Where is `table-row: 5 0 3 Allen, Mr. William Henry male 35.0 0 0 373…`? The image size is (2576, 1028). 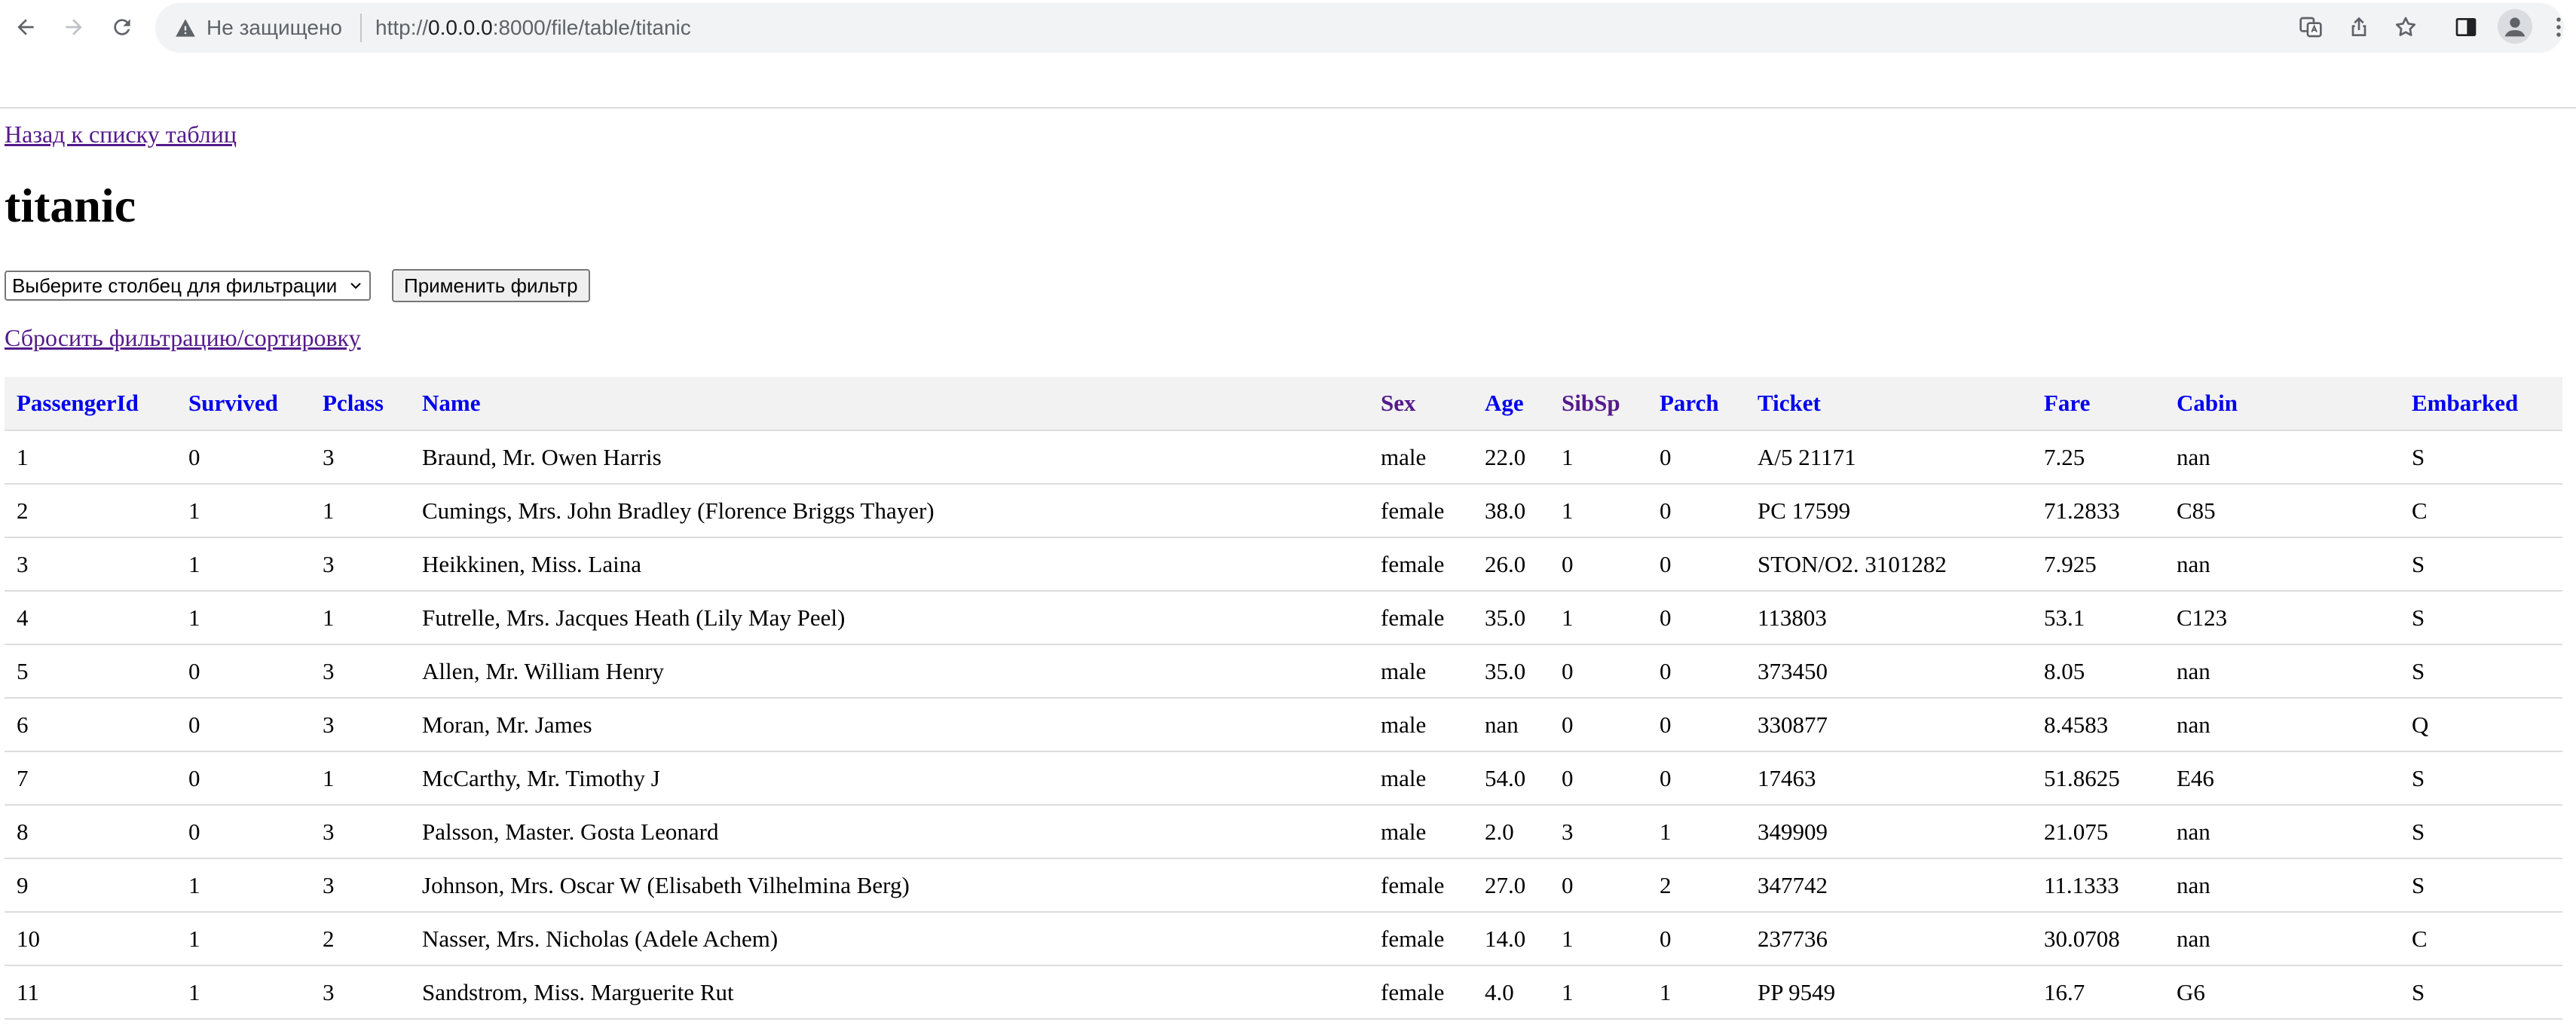
table-row: 5 0 3 Allen, Mr. William Henry male 35.0 0 0 373… is located at coordinates (1283, 671).